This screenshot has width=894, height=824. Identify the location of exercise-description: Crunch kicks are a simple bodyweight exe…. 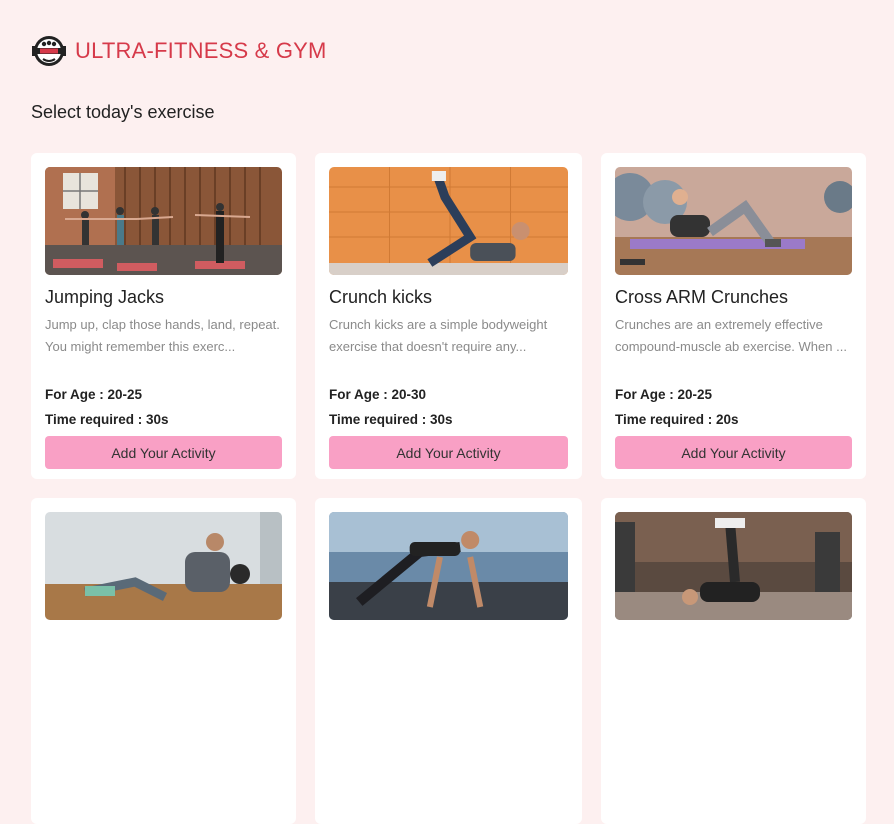
(438, 335).